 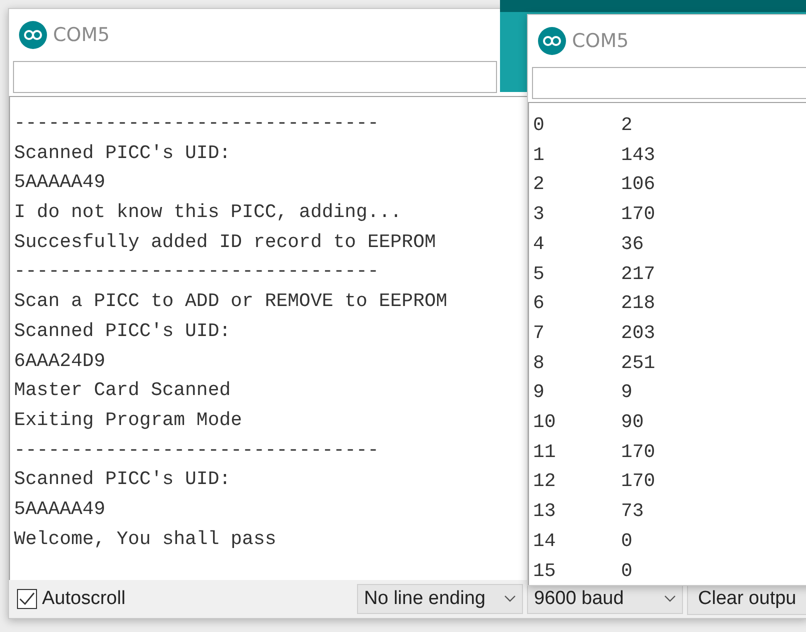 I want to click on index-text: 13, so click(x=545, y=511).